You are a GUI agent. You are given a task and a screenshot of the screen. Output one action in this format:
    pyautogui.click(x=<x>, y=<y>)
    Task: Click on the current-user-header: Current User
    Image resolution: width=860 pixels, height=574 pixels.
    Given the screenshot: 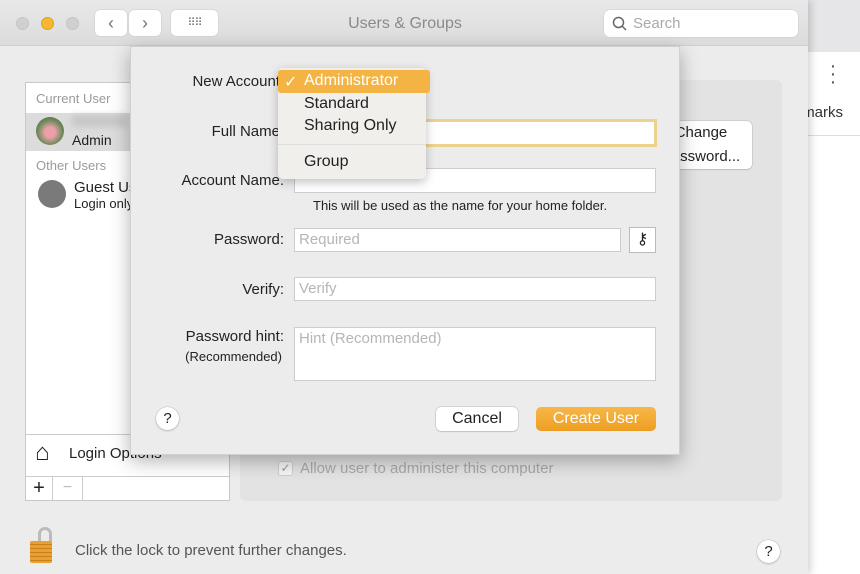 What is the action you would take?
    pyautogui.click(x=73, y=98)
    